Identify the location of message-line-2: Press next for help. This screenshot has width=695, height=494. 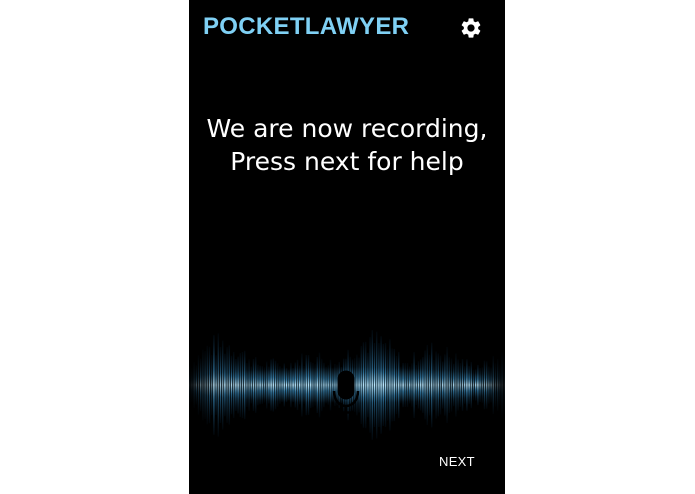
(347, 161).